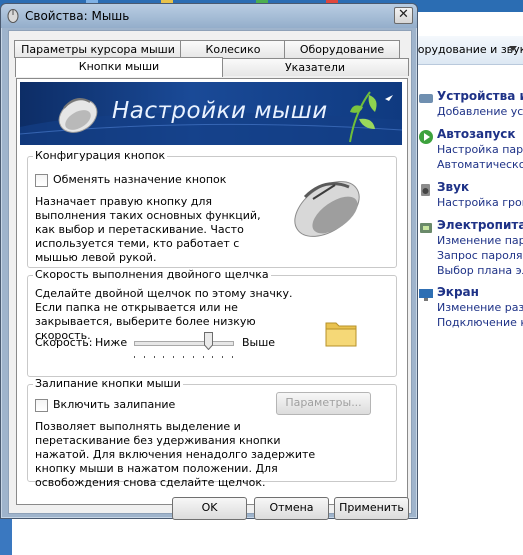  I want to click on close-button: ✕, so click(403, 15).